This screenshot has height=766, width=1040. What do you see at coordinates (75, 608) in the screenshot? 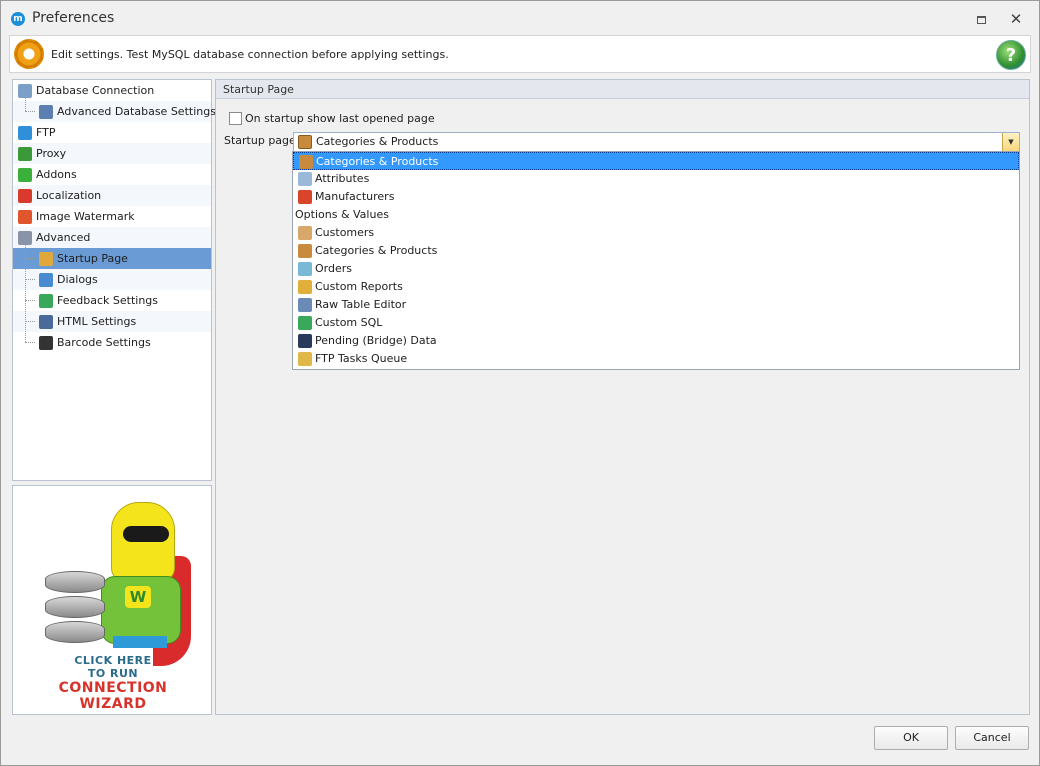
I see `database-stack-icon` at bounding box center [75, 608].